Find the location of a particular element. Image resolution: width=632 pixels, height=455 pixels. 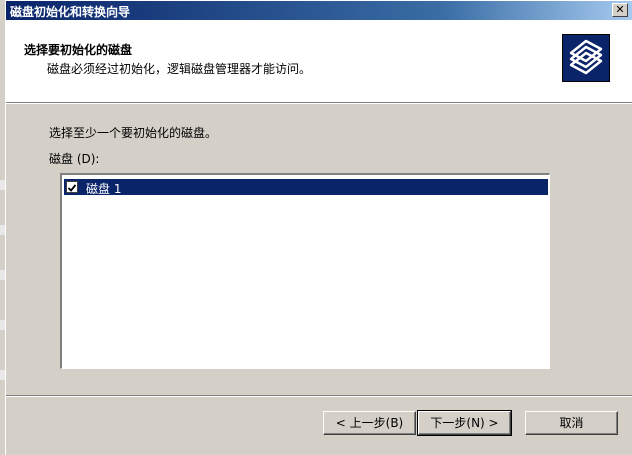

page-title: 选择要初始化的磁盘 is located at coordinates (78, 50).